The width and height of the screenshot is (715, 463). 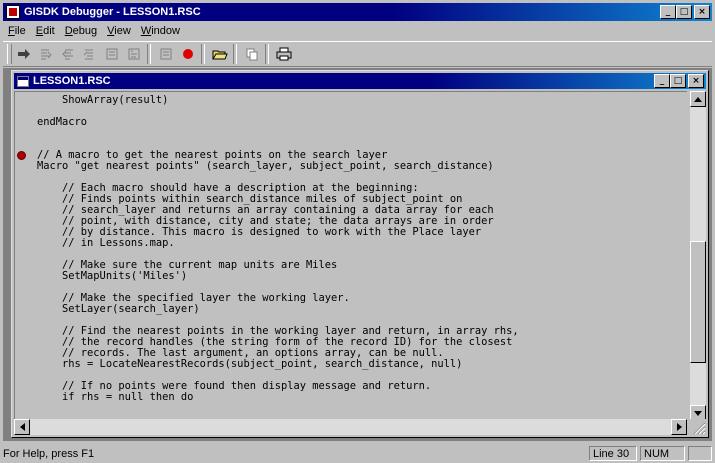 I want to click on source-window-title-bar: LESSON1.RSC _ □ ×, so click(x=360, y=81).